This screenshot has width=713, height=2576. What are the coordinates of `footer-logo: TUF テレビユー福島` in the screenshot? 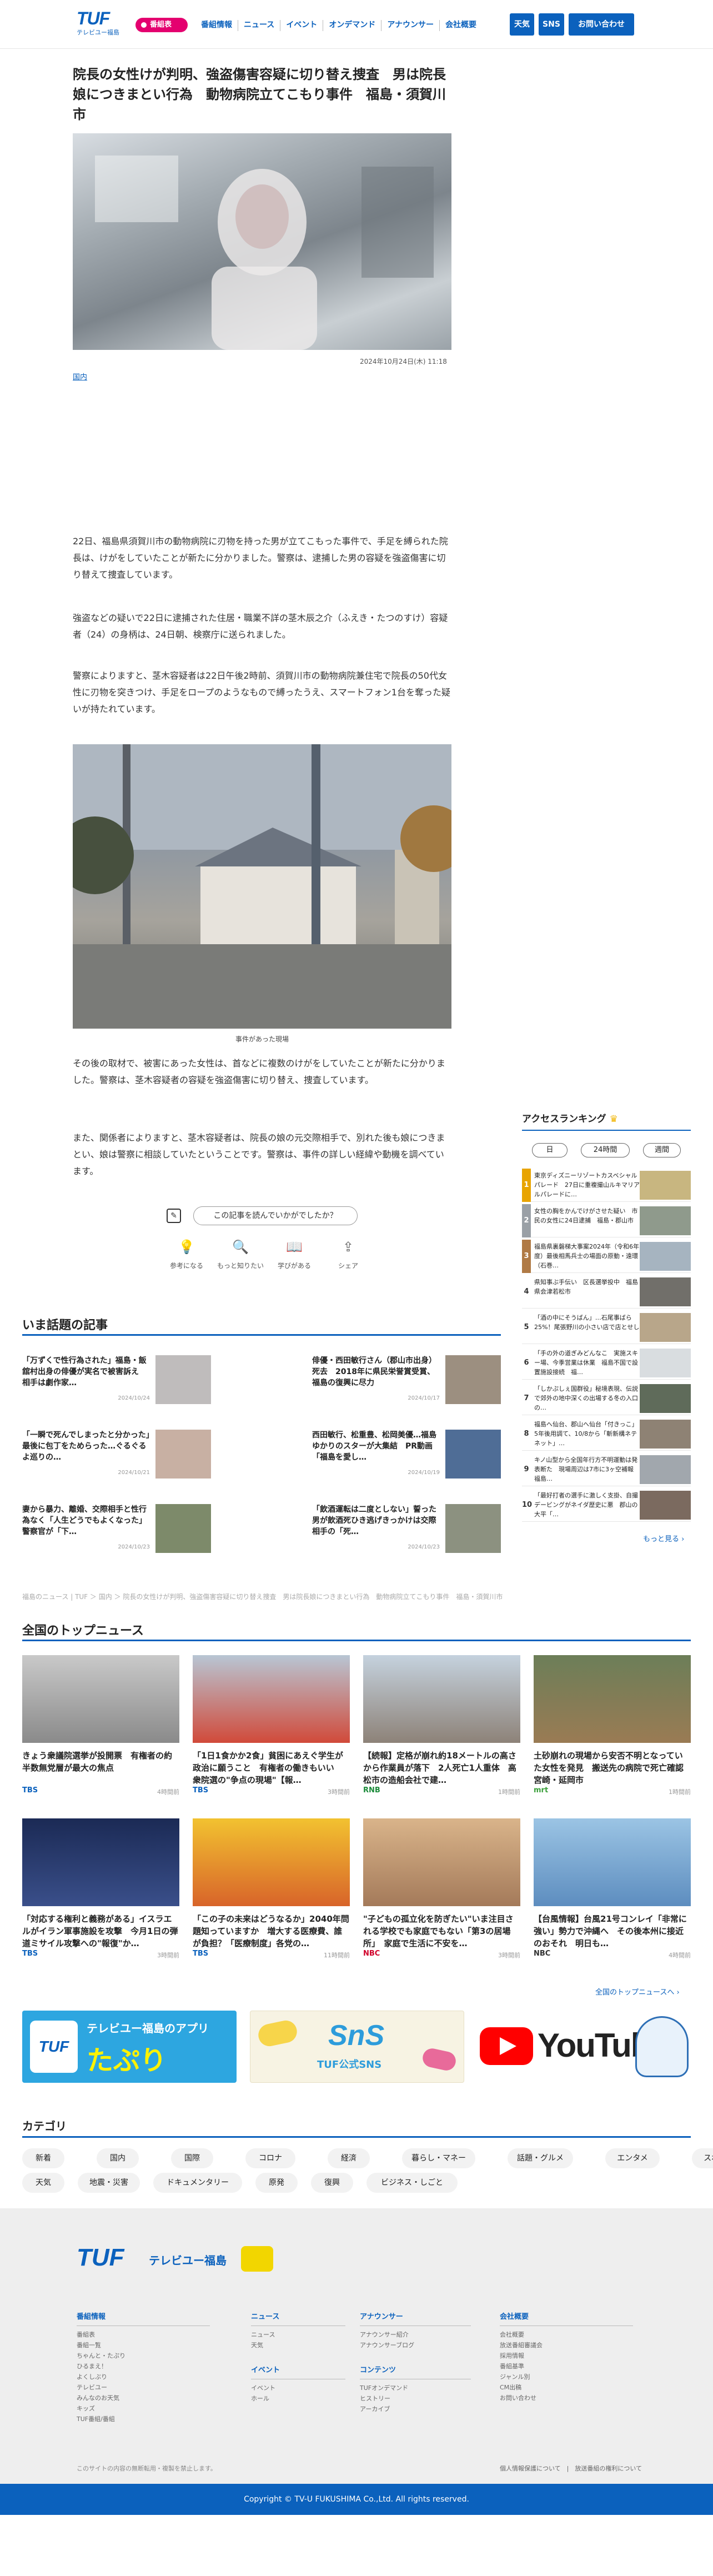 It's located at (175, 2260).